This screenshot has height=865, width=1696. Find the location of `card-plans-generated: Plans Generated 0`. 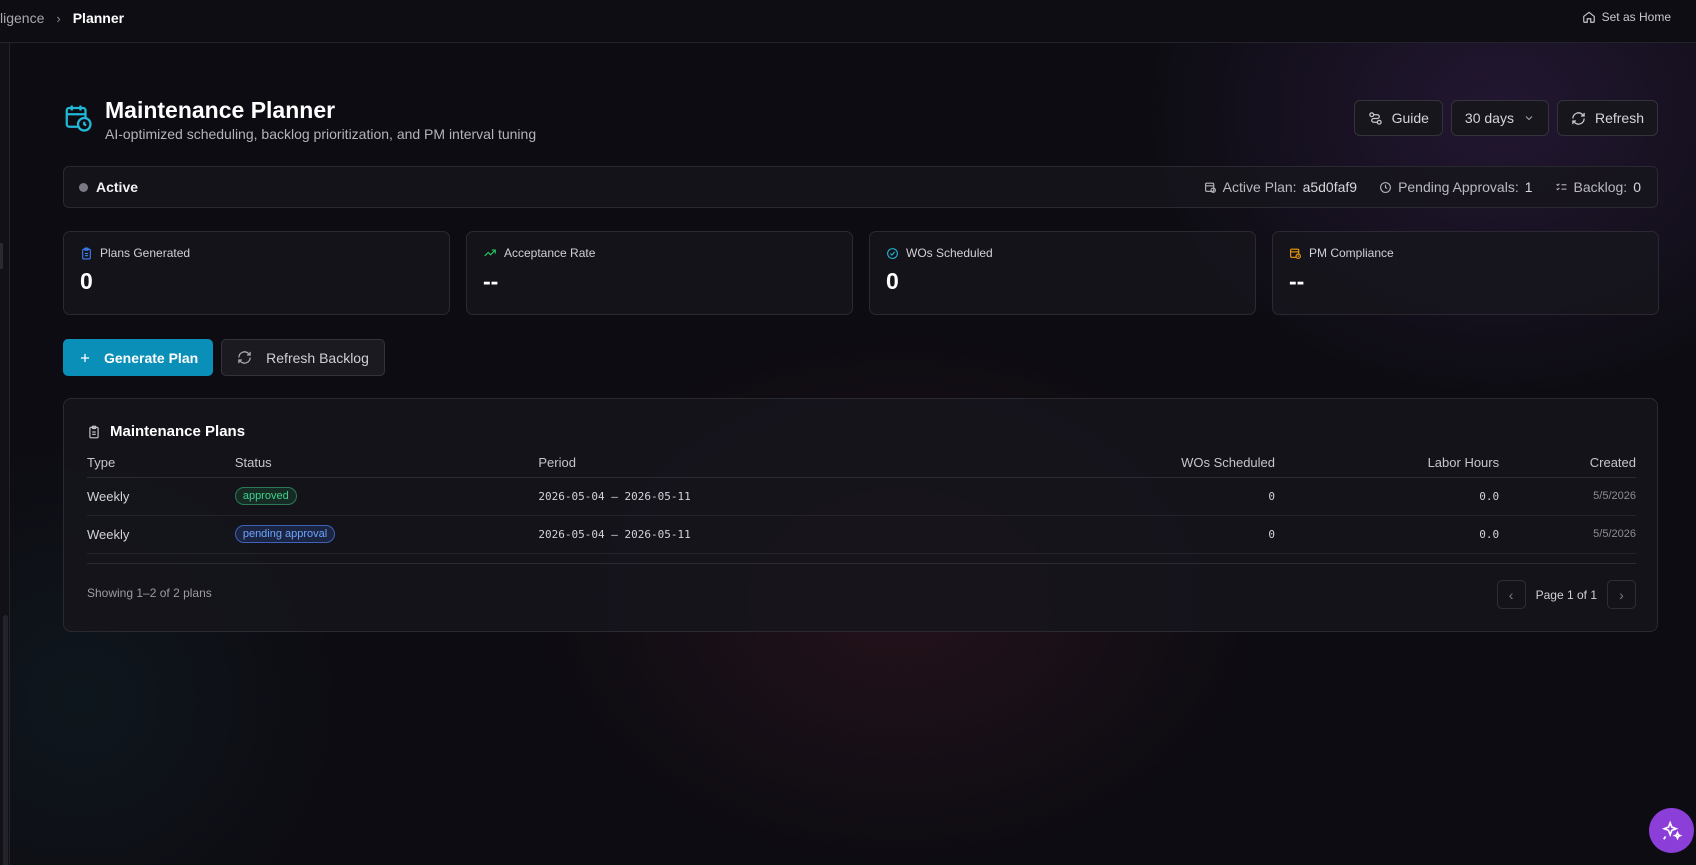

card-plans-generated: Plans Generated 0 is located at coordinates (256, 273).